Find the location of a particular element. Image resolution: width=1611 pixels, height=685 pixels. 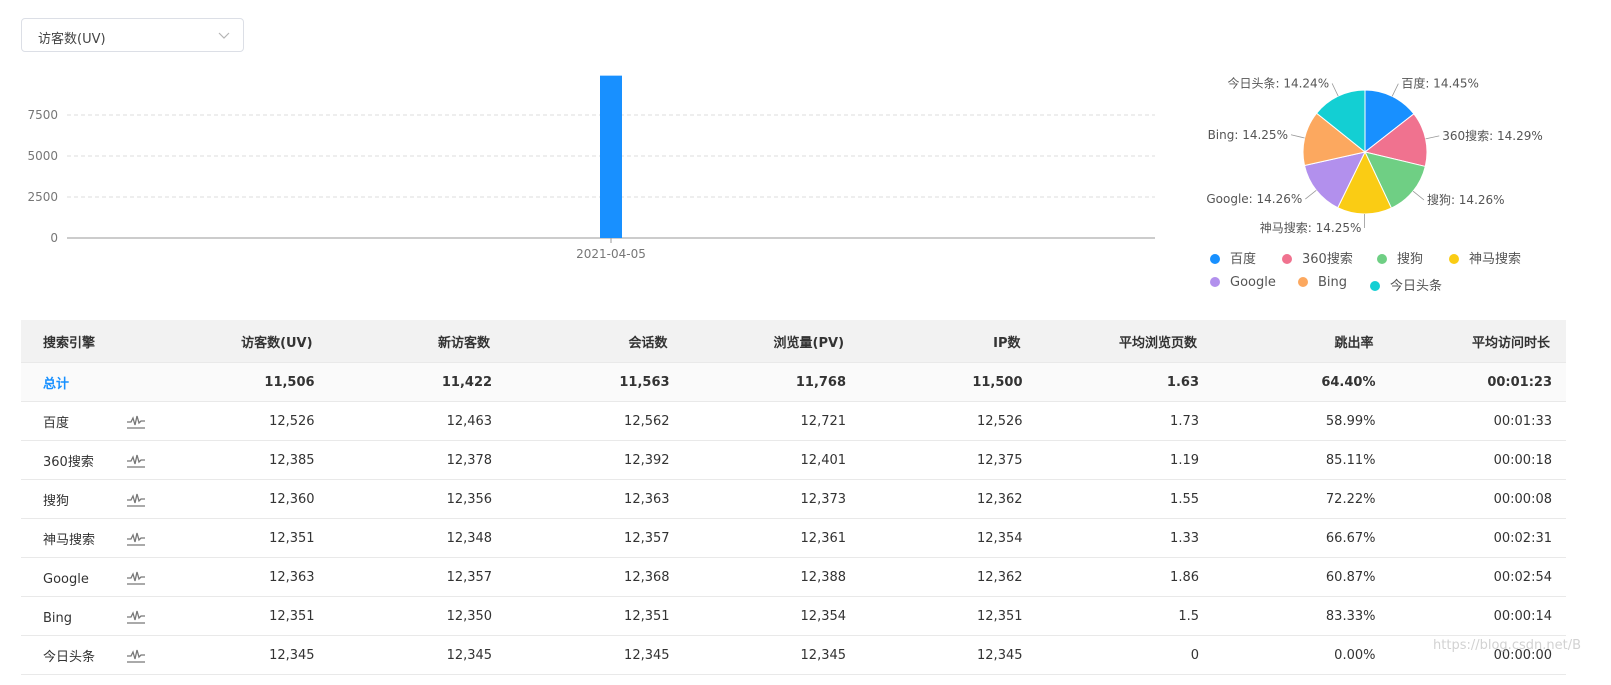

table-cell: 66.67% is located at coordinates (1301, 538).